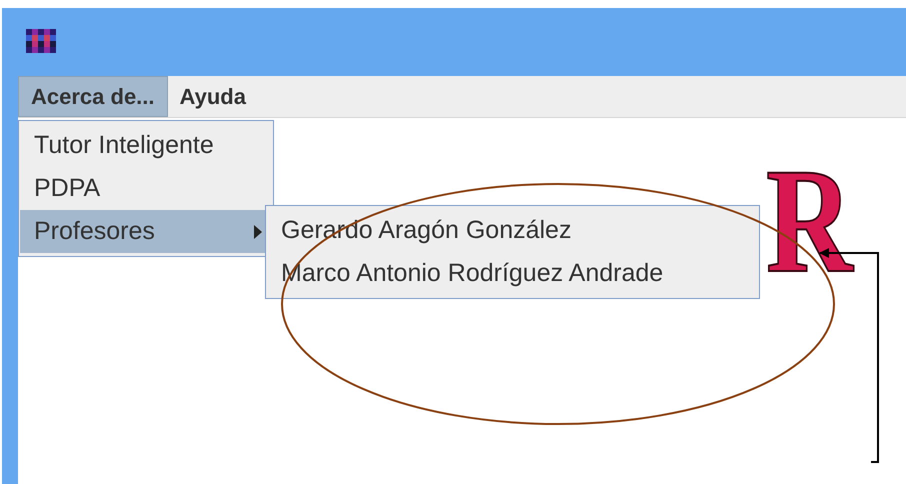 Image resolution: width=906 pixels, height=484 pixels. Describe the element at coordinates (41, 41) in the screenshot. I see `app-icon` at that location.